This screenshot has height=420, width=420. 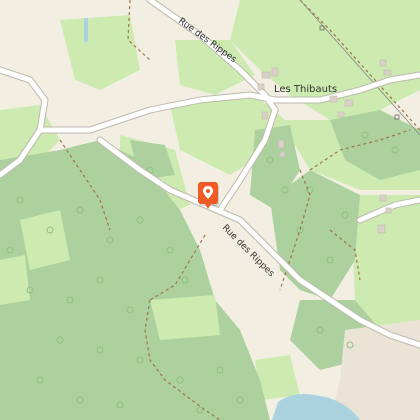 What do you see at coordinates (208, 195) in the screenshot?
I see `location-marker` at bounding box center [208, 195].